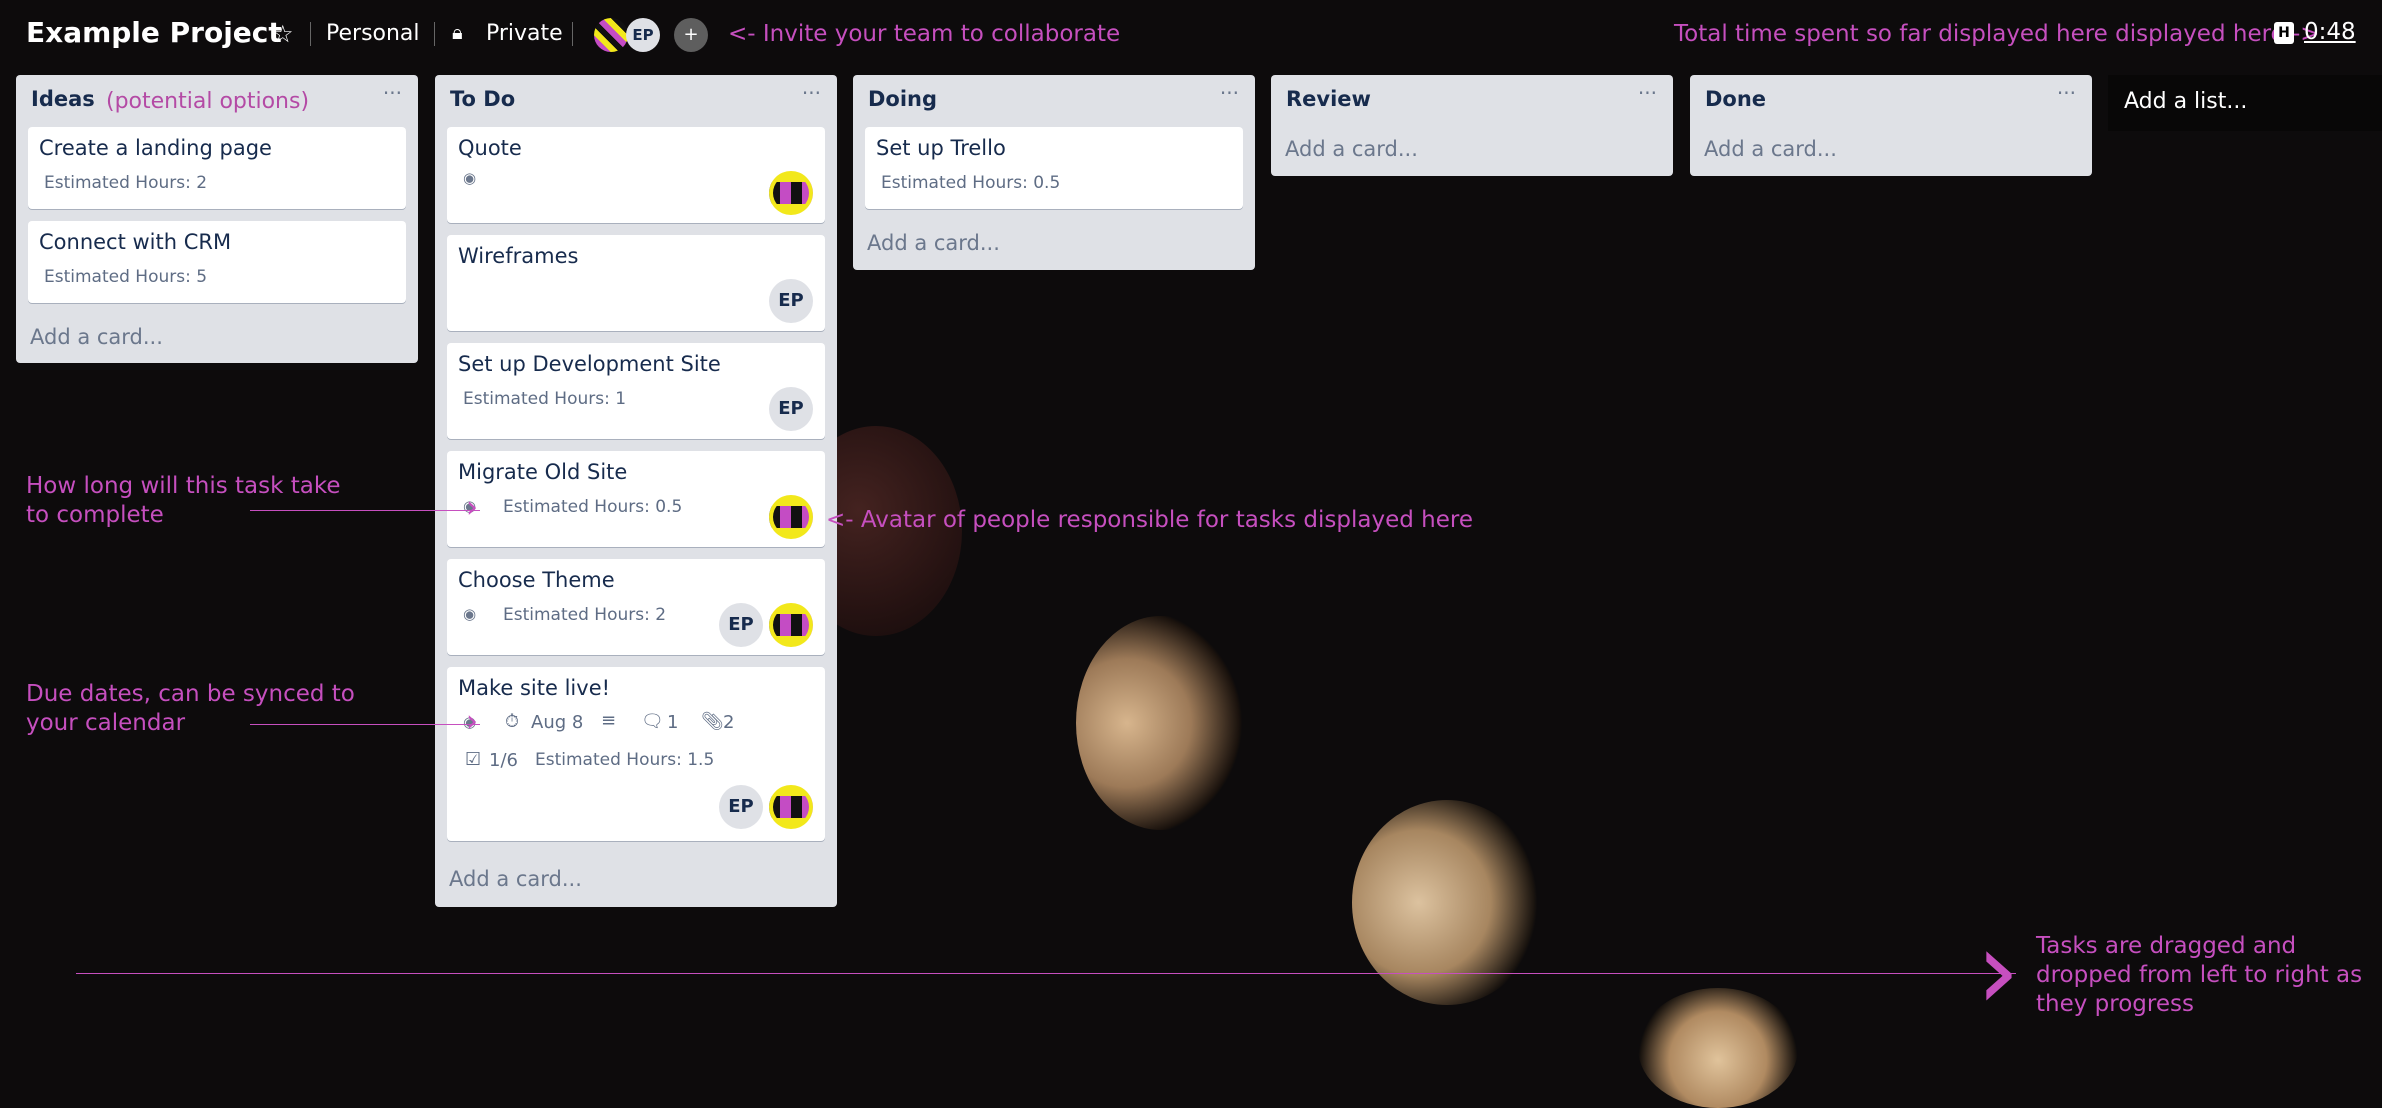  What do you see at coordinates (217, 262) in the screenshot?
I see `card: Connect with CRM Estimated Hours: 5` at bounding box center [217, 262].